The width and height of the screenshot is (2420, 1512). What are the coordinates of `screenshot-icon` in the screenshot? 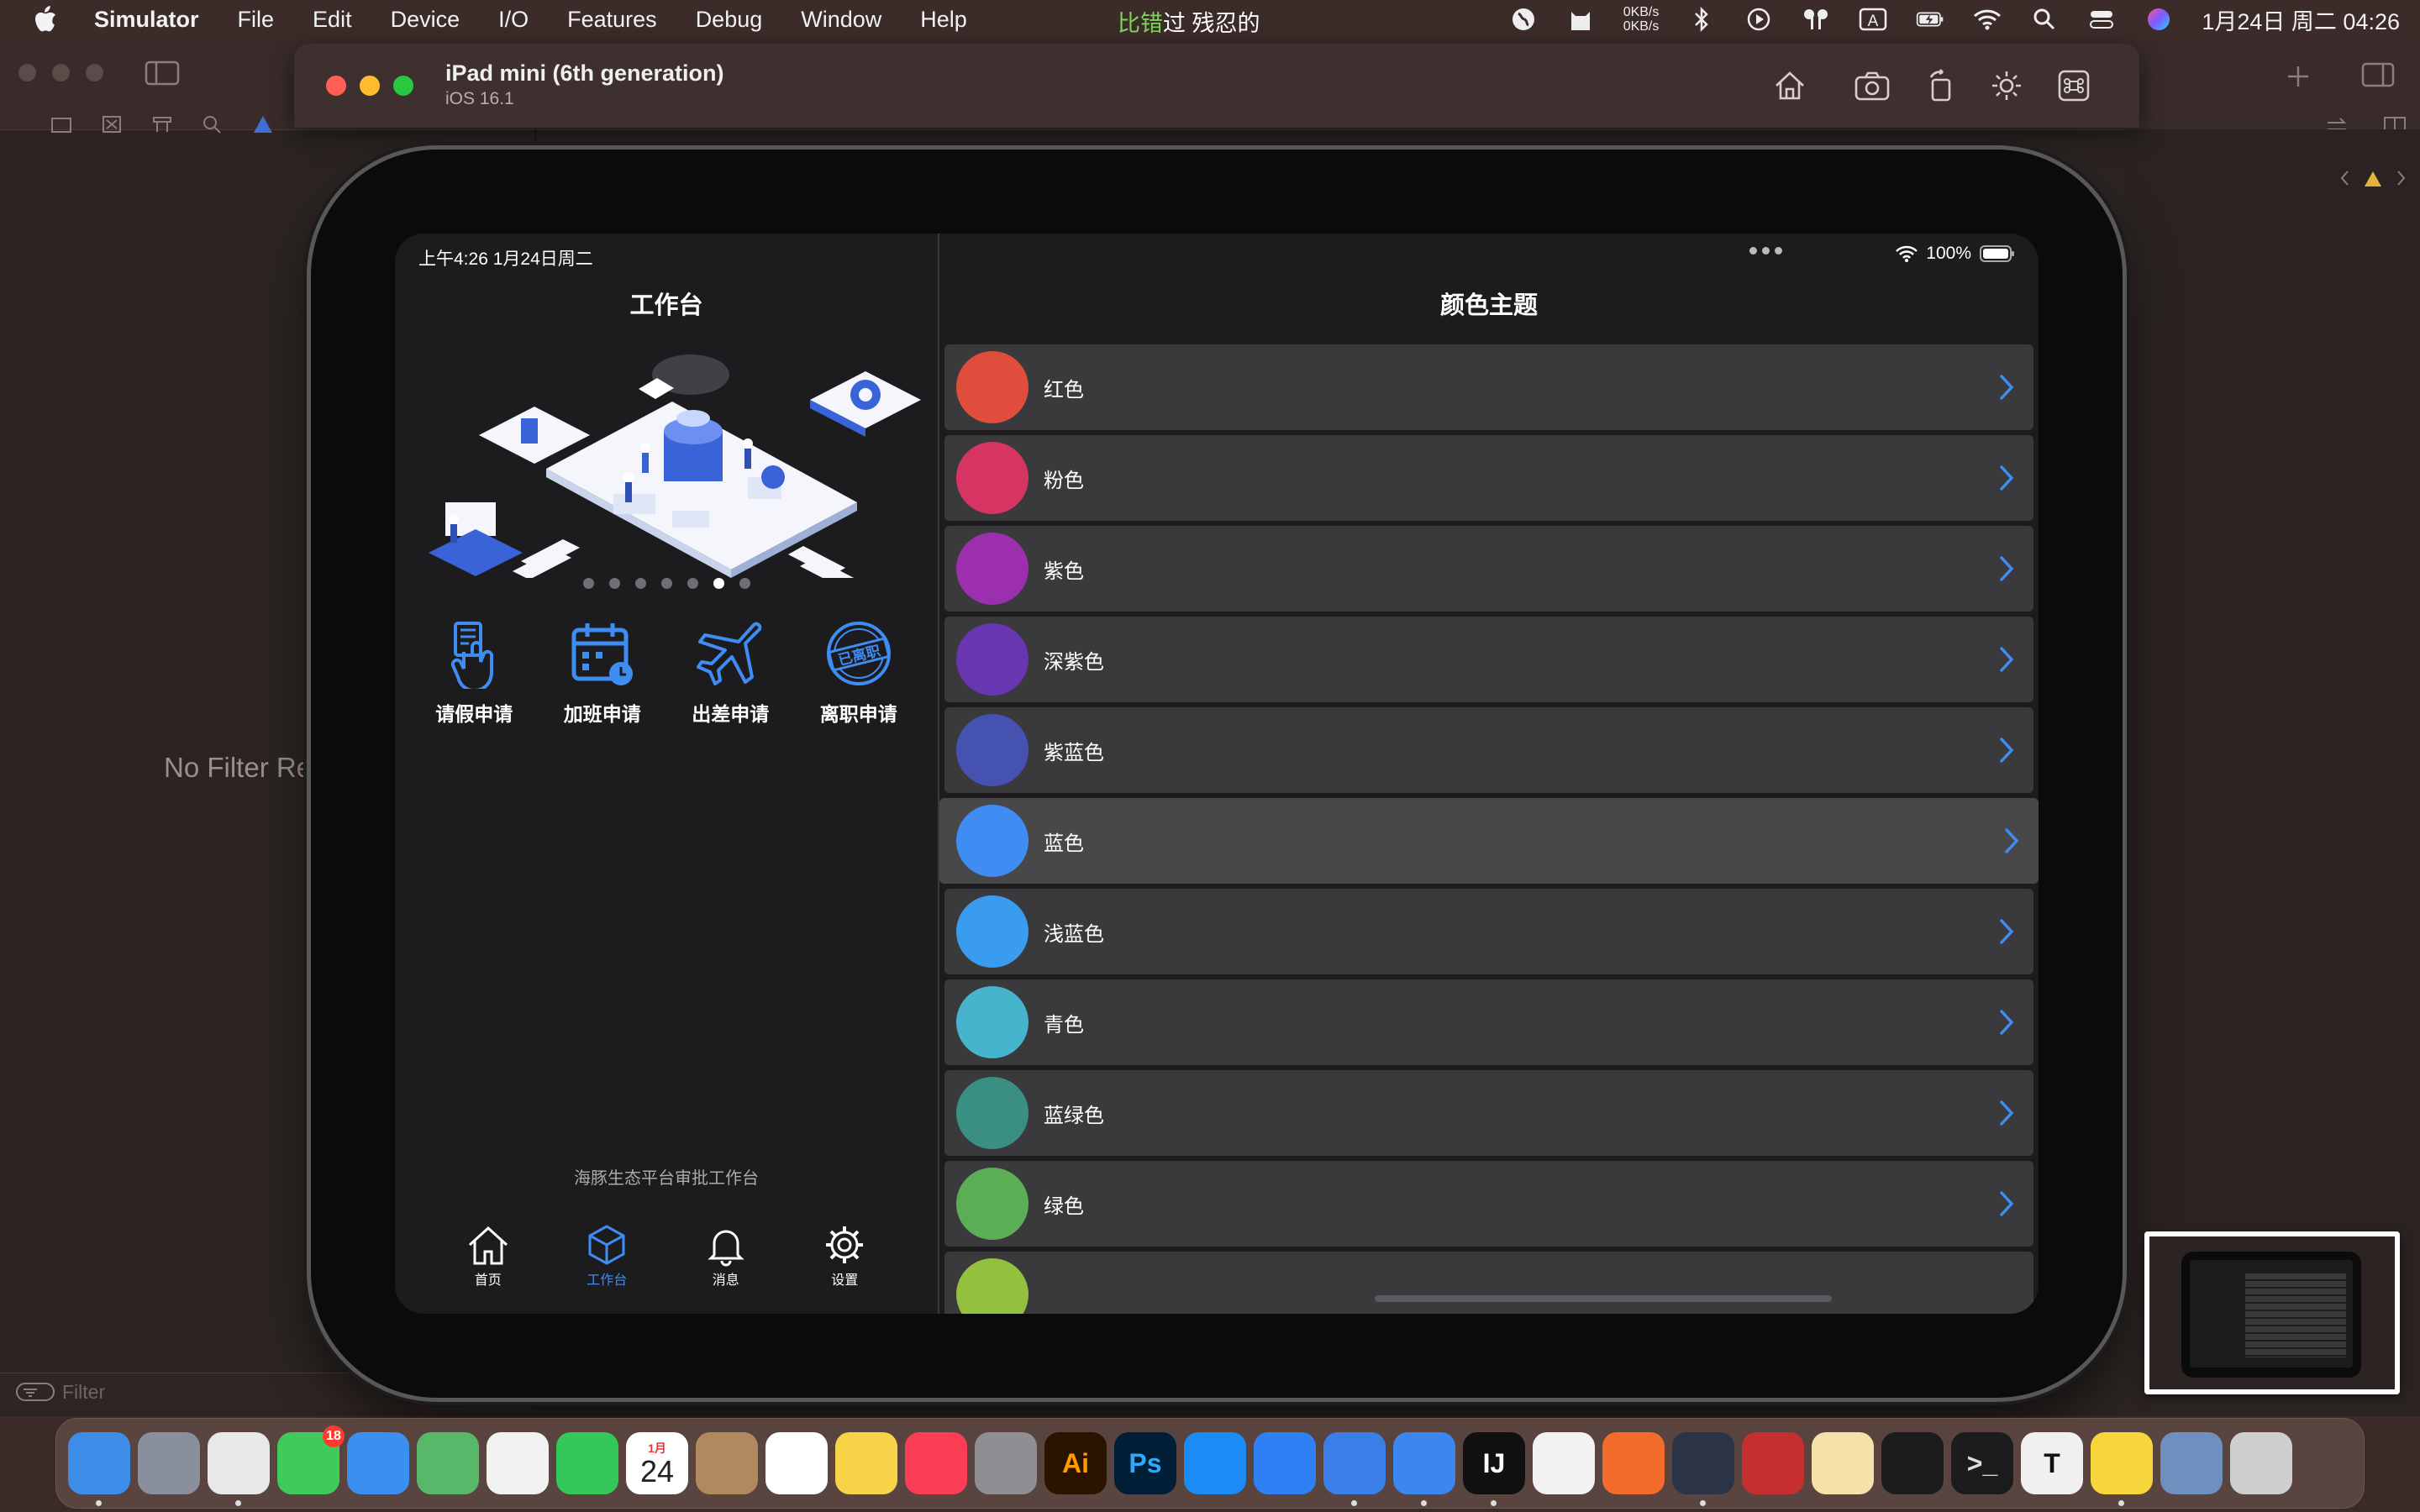 It's located at (1872, 86).